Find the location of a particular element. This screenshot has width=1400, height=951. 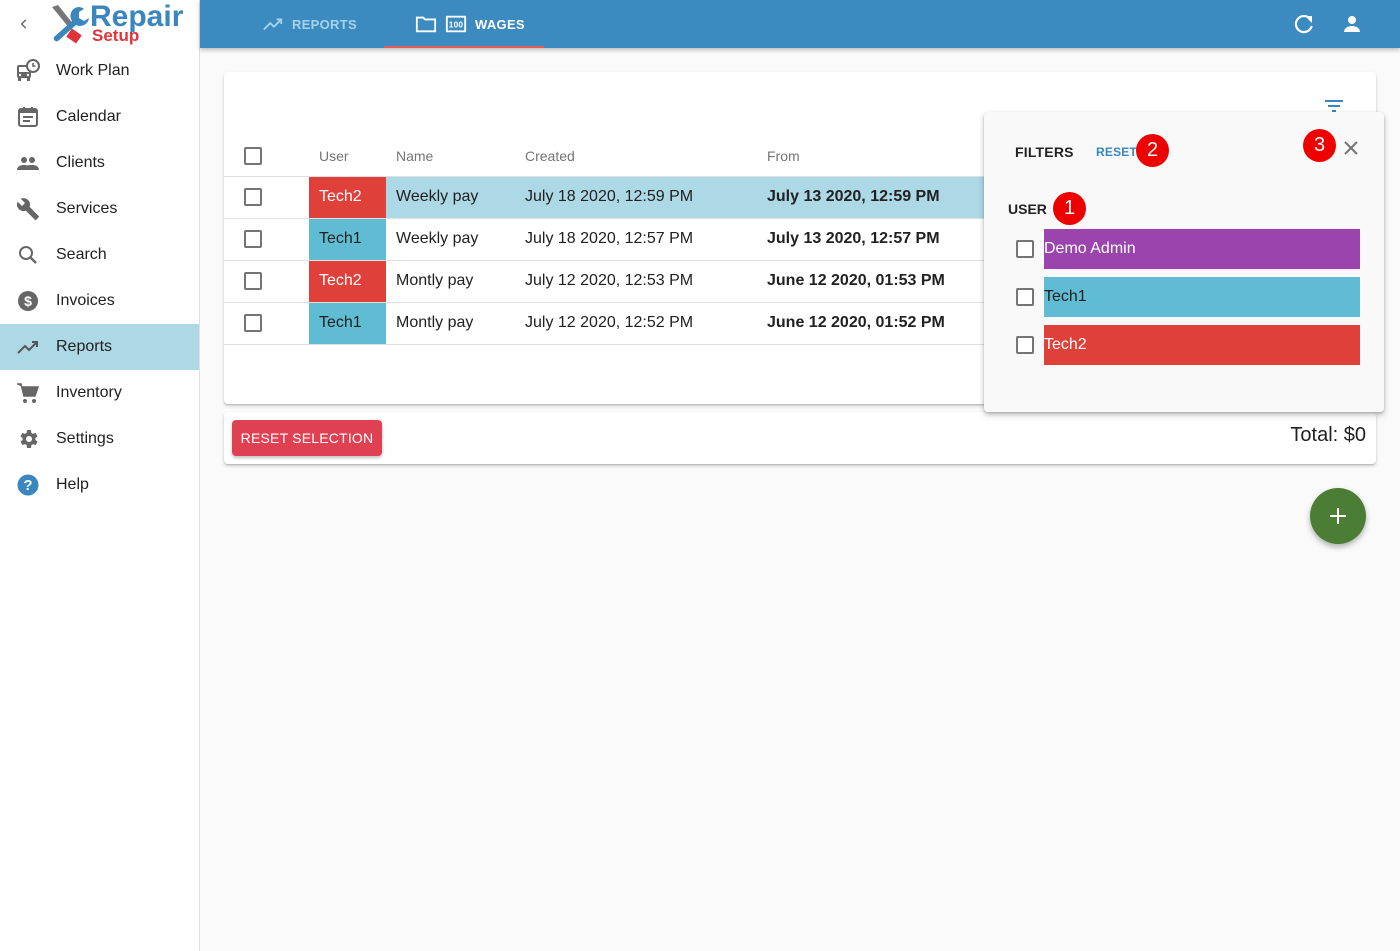

svg-text: 100 is located at coordinates (456, 25).